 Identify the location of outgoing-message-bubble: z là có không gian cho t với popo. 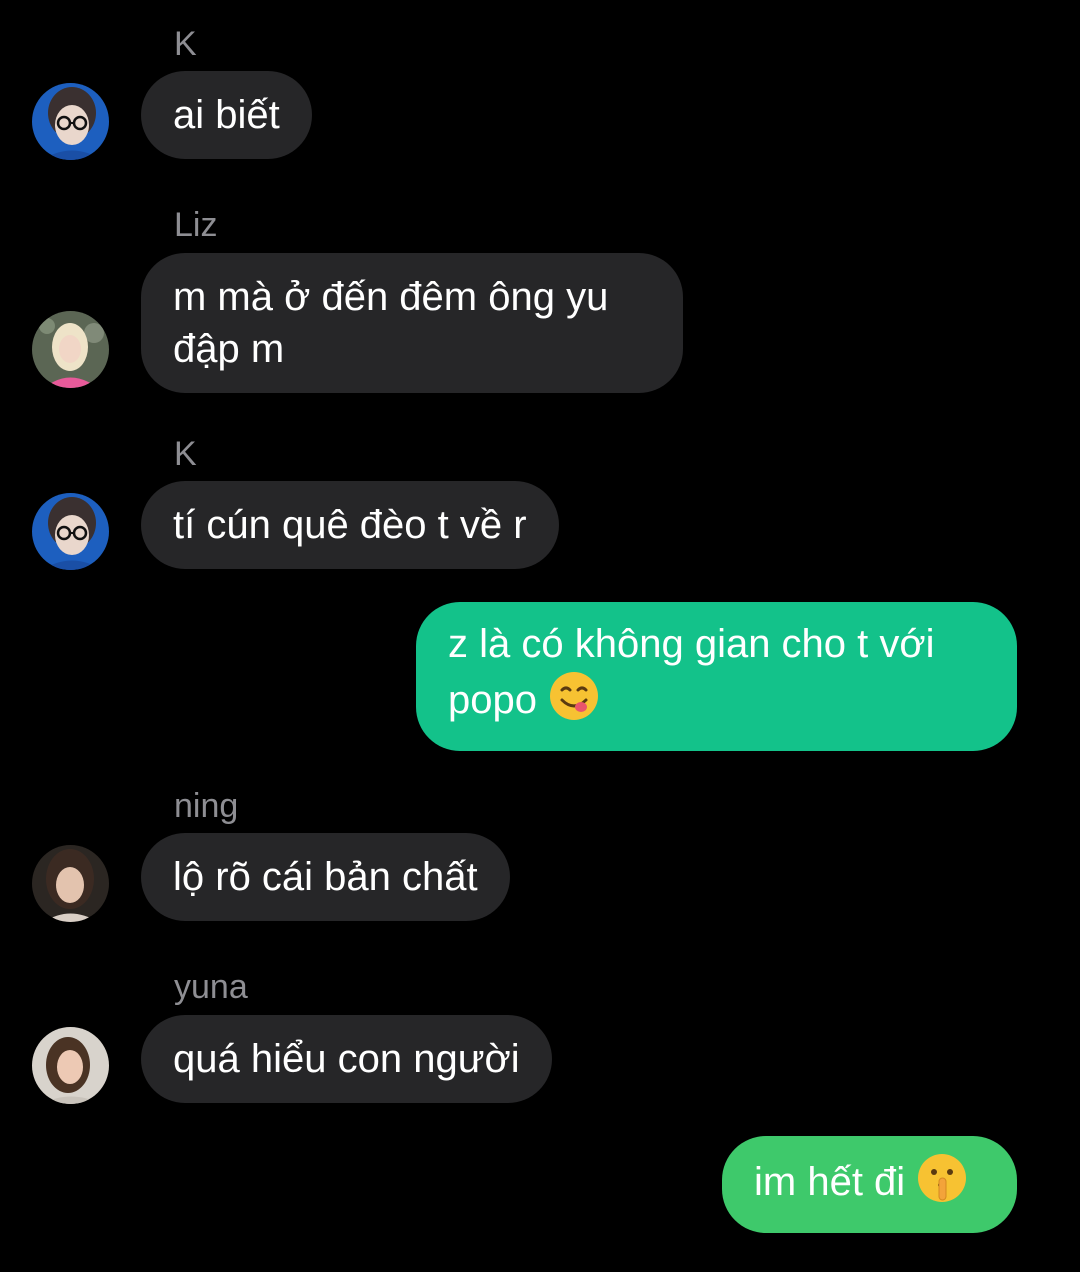
(716, 676).